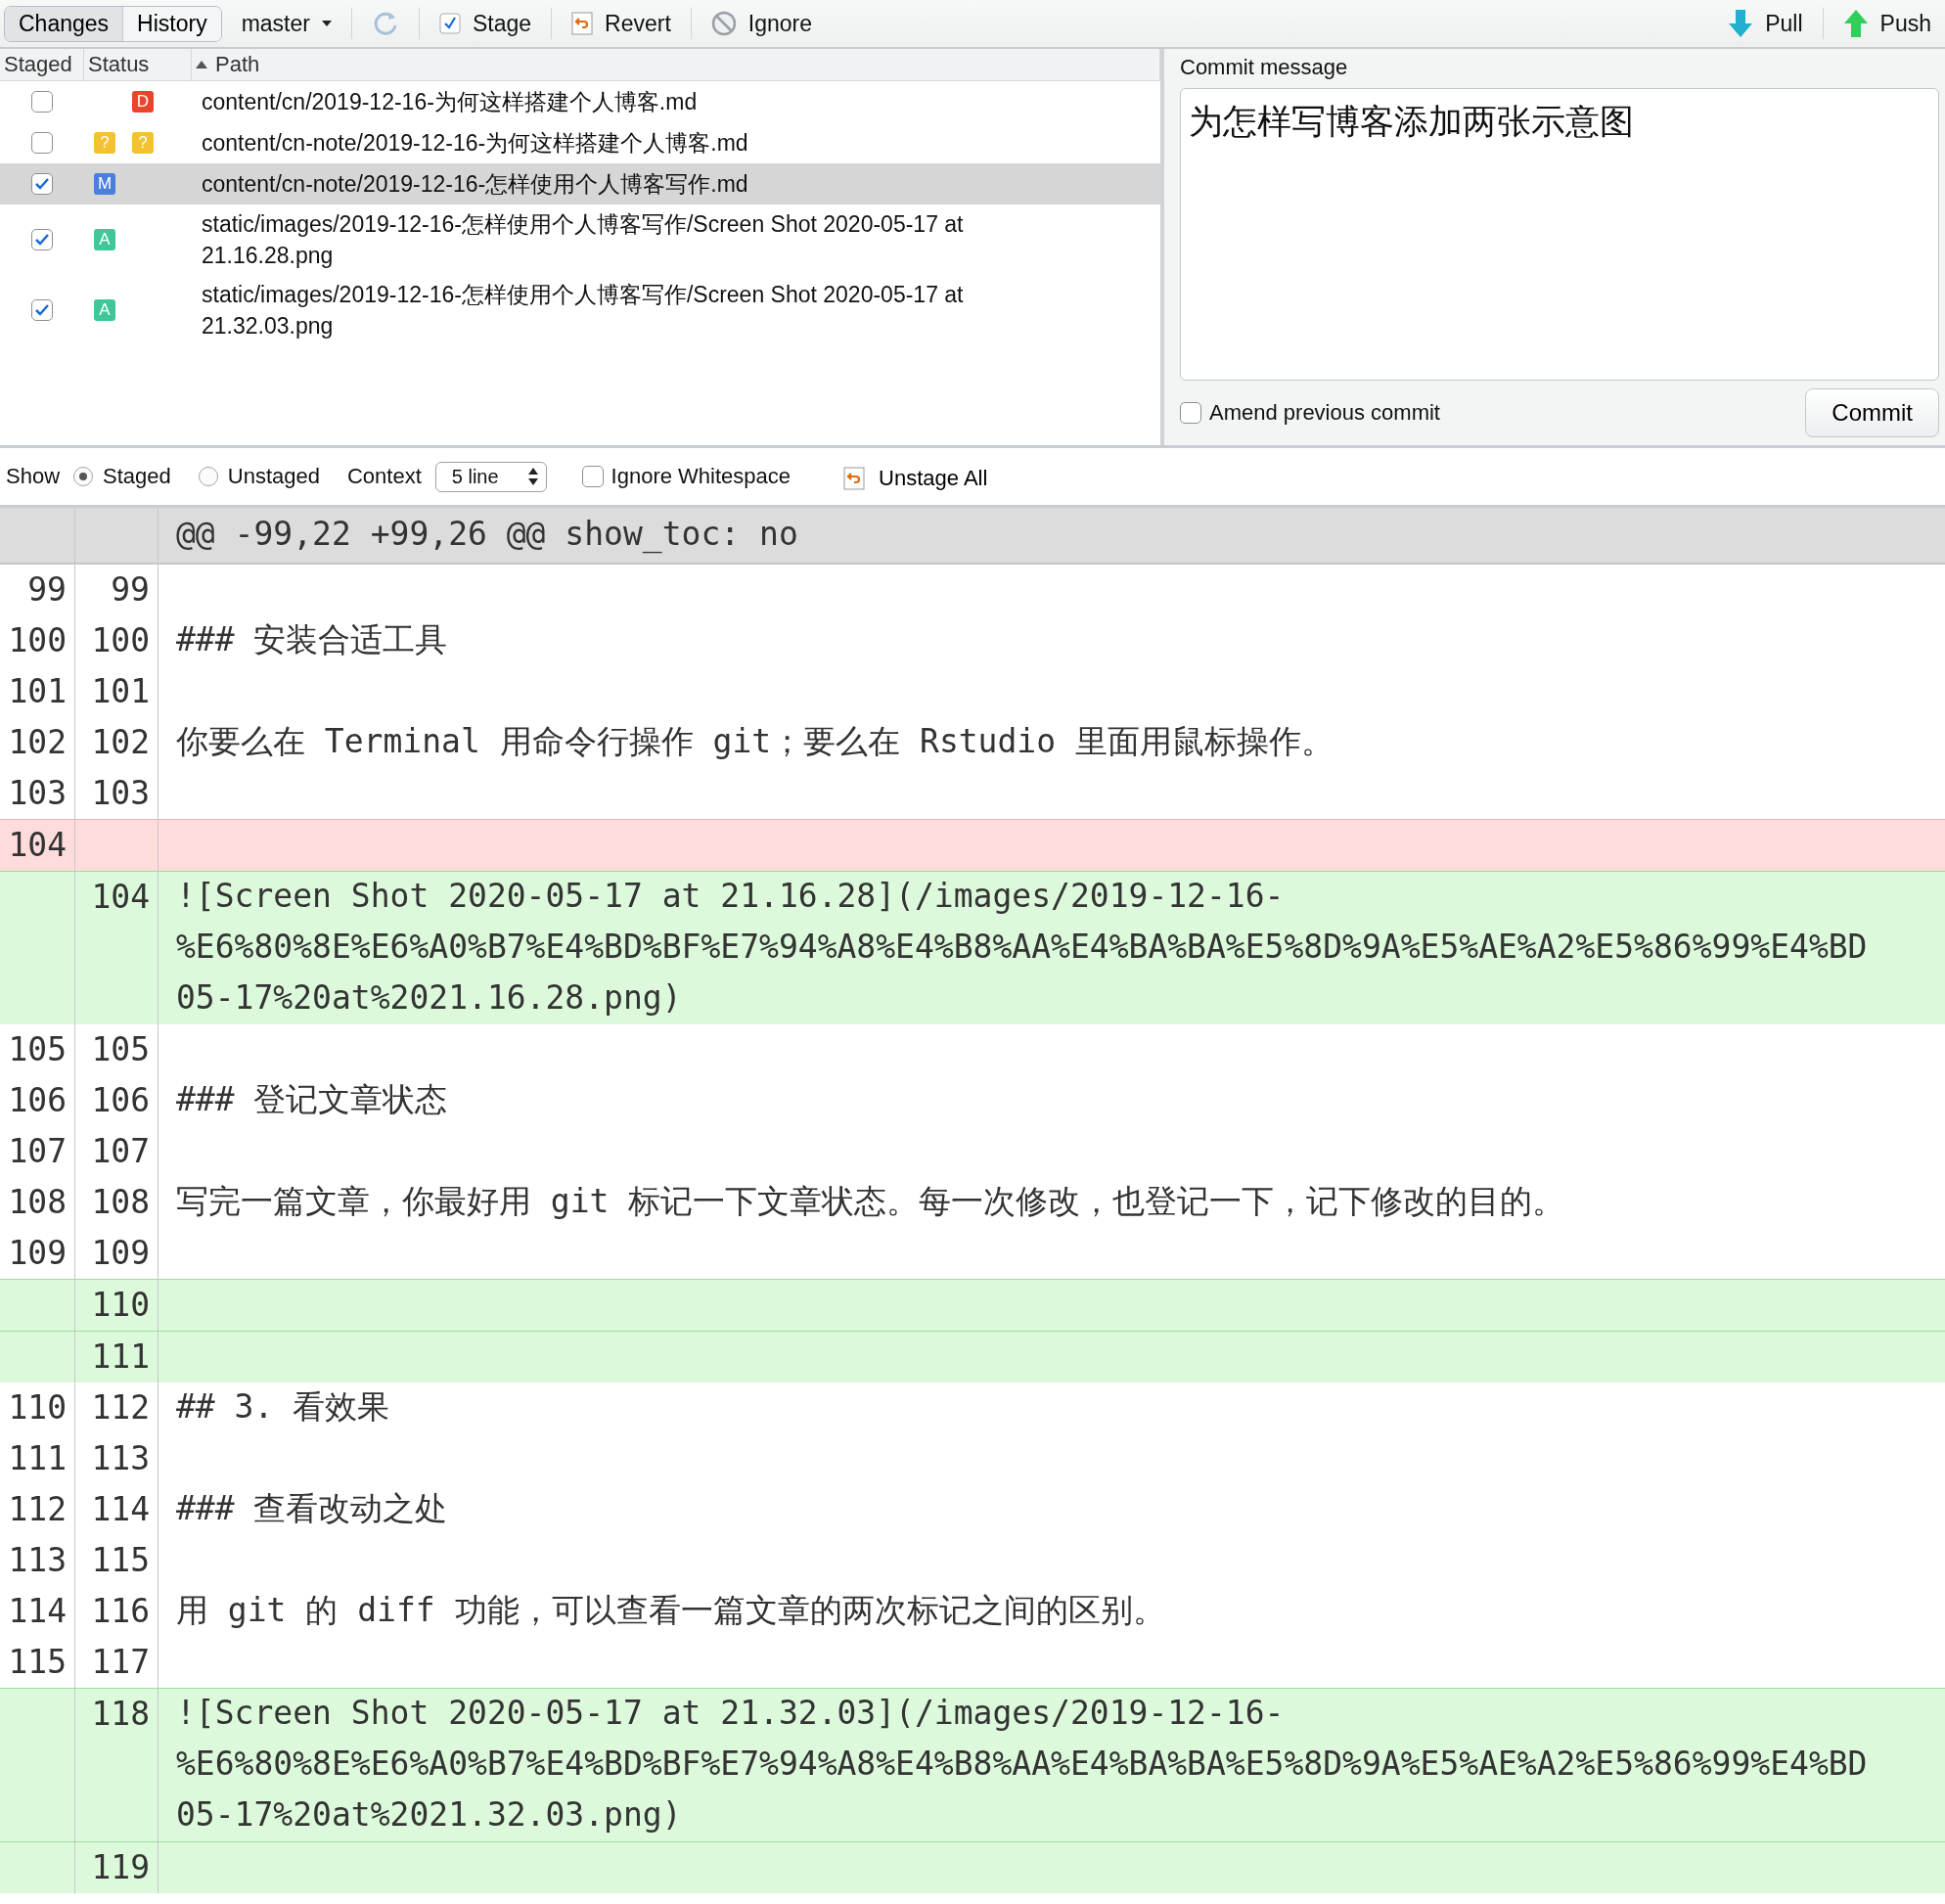 This screenshot has height=1904, width=1945. Describe the element at coordinates (172, 23) in the screenshot. I see `view-tab: History` at that location.